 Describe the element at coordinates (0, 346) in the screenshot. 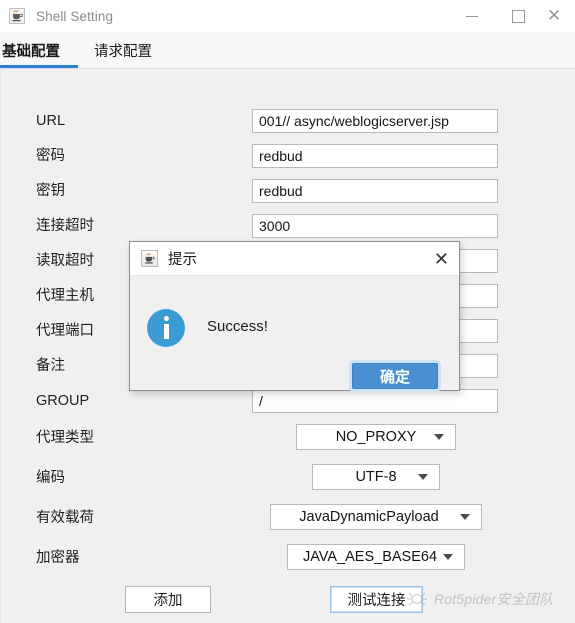

I see `panel-left-edge` at that location.